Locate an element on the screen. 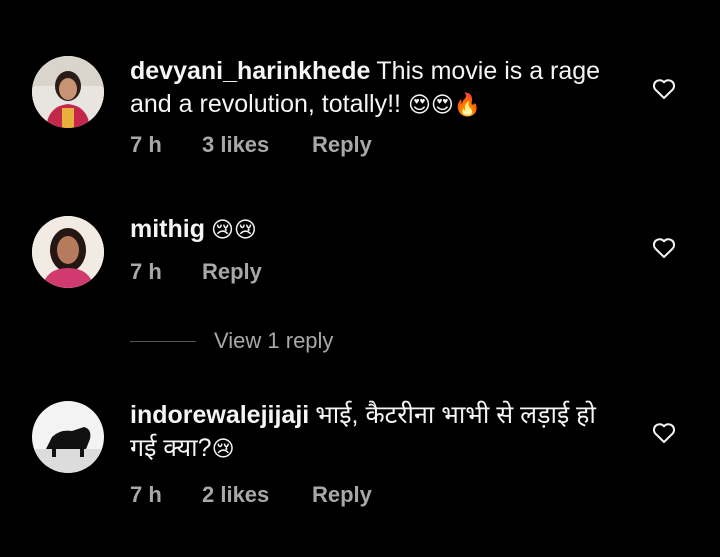 The width and height of the screenshot is (720, 557). comment-username: mithig is located at coordinates (167, 229).